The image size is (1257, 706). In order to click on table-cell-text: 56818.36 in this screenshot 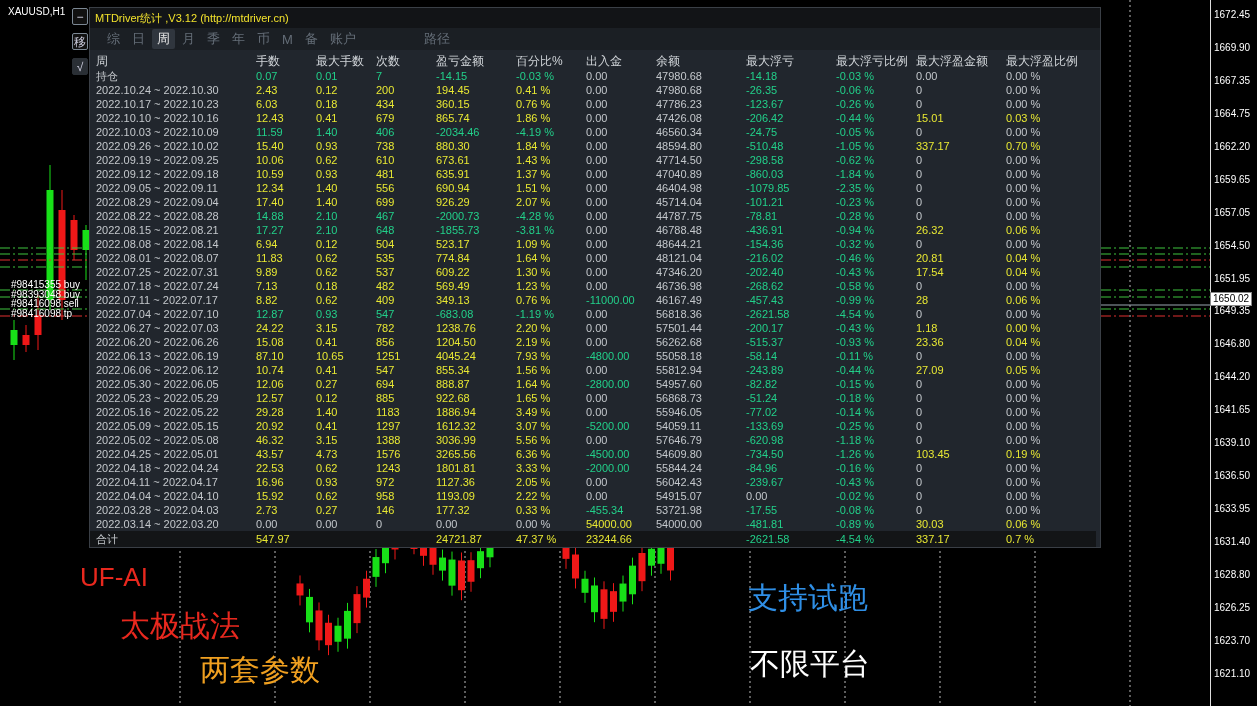, I will do `click(679, 314)`.